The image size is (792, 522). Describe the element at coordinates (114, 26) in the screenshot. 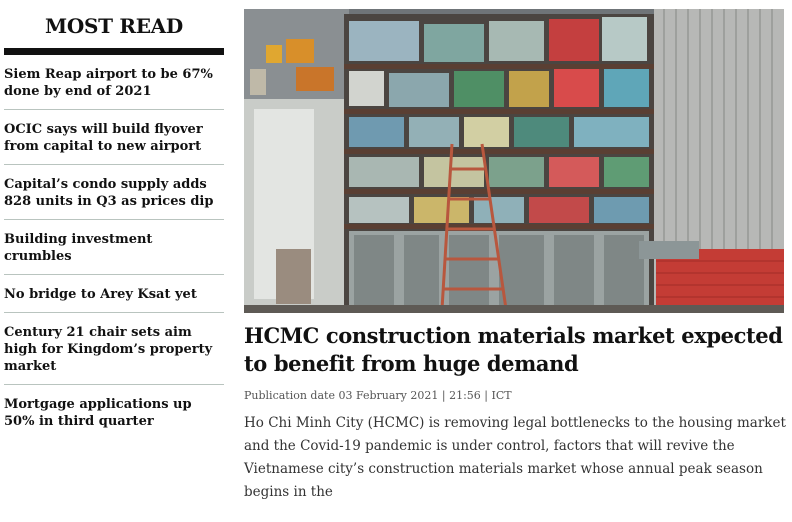

I see `most-read-title: MOST READ` at that location.